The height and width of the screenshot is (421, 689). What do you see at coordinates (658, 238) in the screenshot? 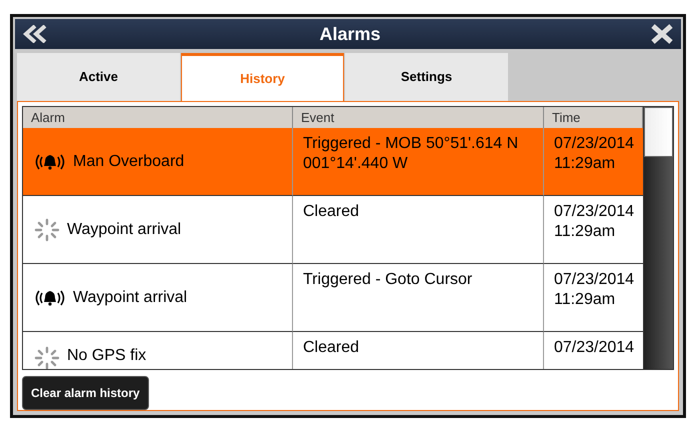
I see `scrollbar` at bounding box center [658, 238].